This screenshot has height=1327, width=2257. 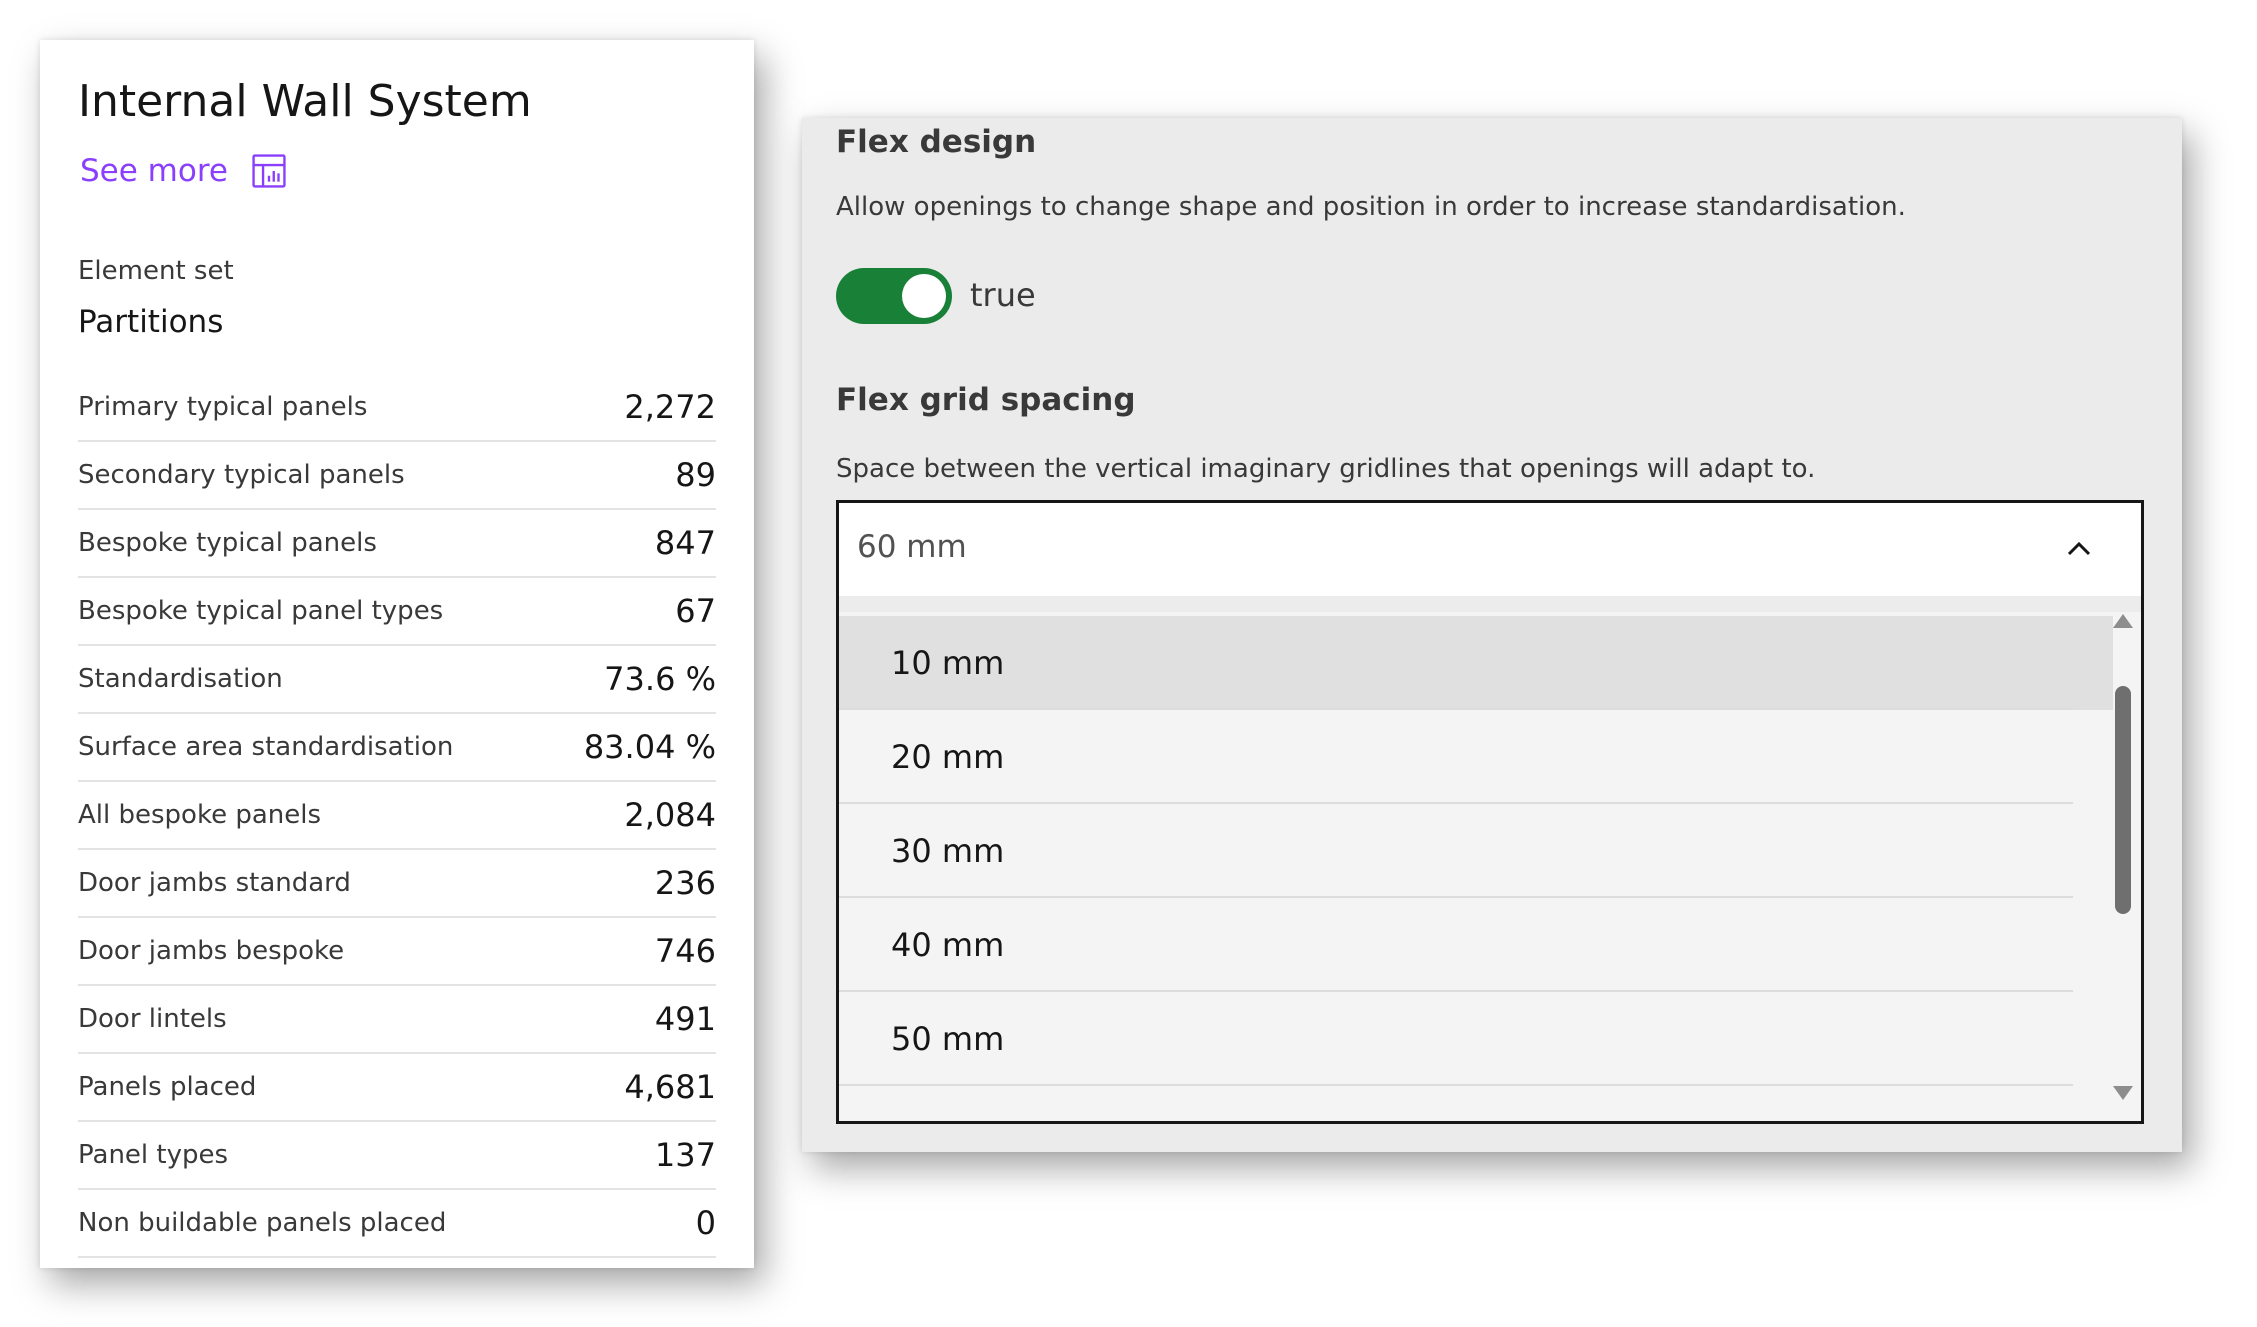 I want to click on stat-row: Primary typical panels 2,272, so click(x=397, y=408).